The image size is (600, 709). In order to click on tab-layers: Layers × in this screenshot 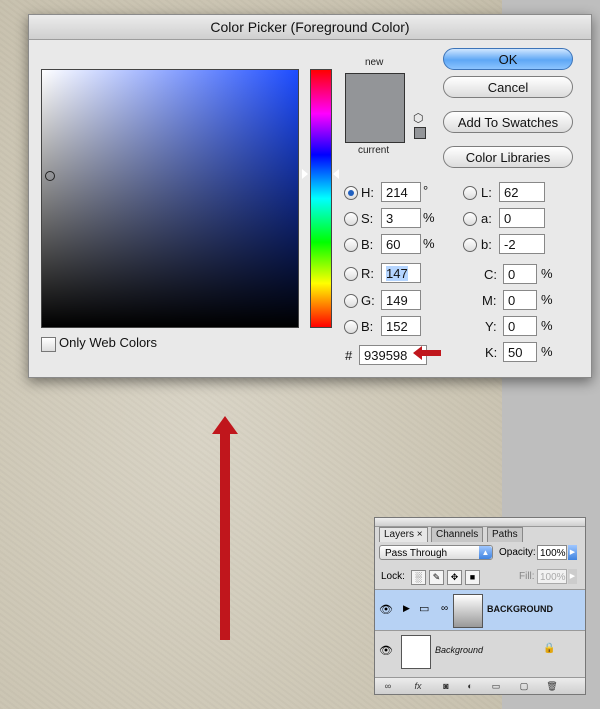, I will do `click(403, 534)`.